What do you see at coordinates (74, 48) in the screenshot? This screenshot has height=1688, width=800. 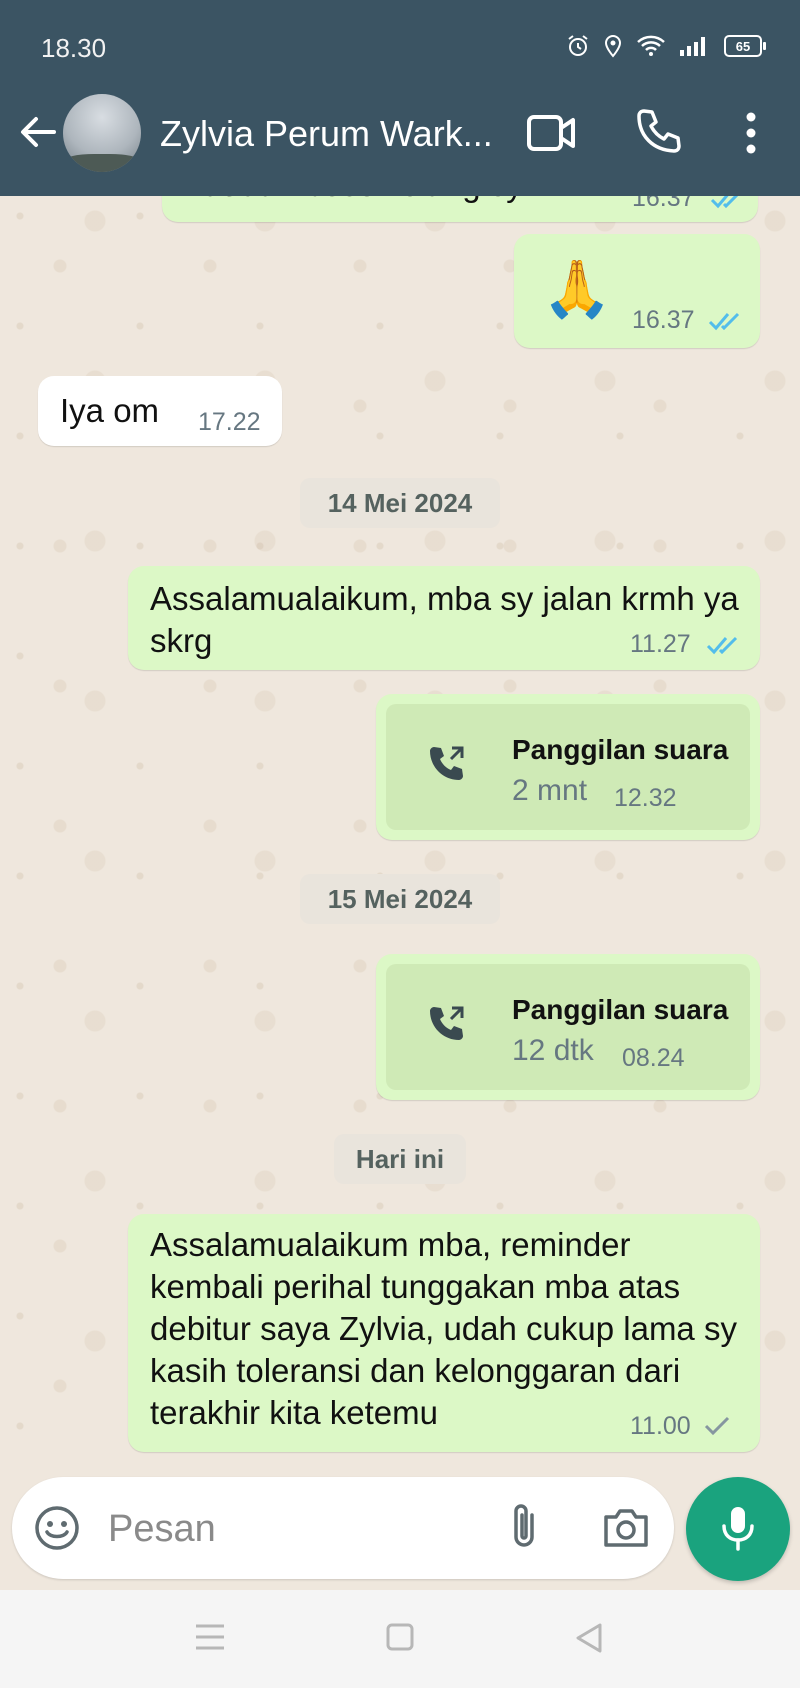 I see `status-time: 18.30` at bounding box center [74, 48].